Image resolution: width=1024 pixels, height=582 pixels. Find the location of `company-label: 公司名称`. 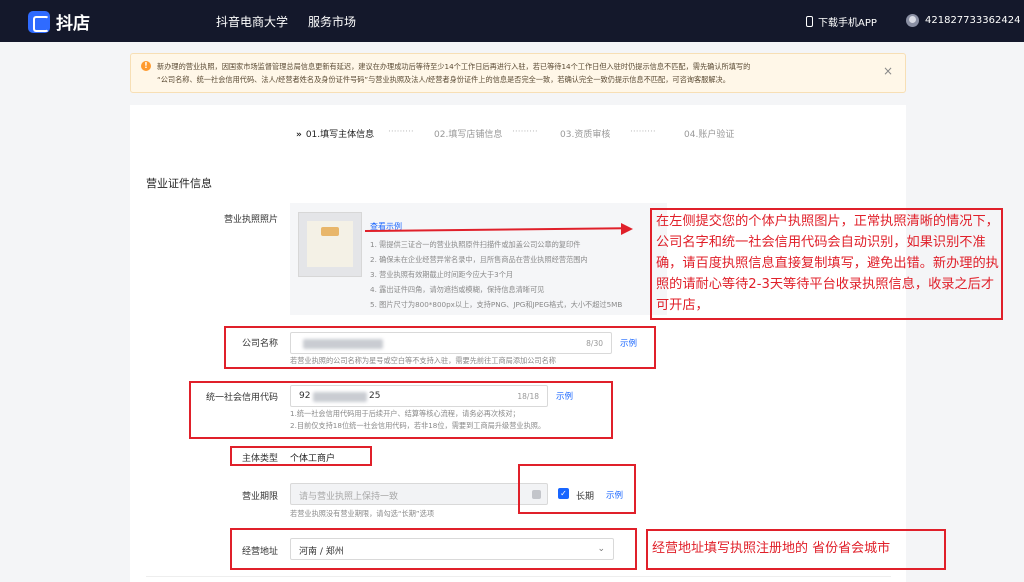

company-label: 公司名称 is located at coordinates (259, 344).